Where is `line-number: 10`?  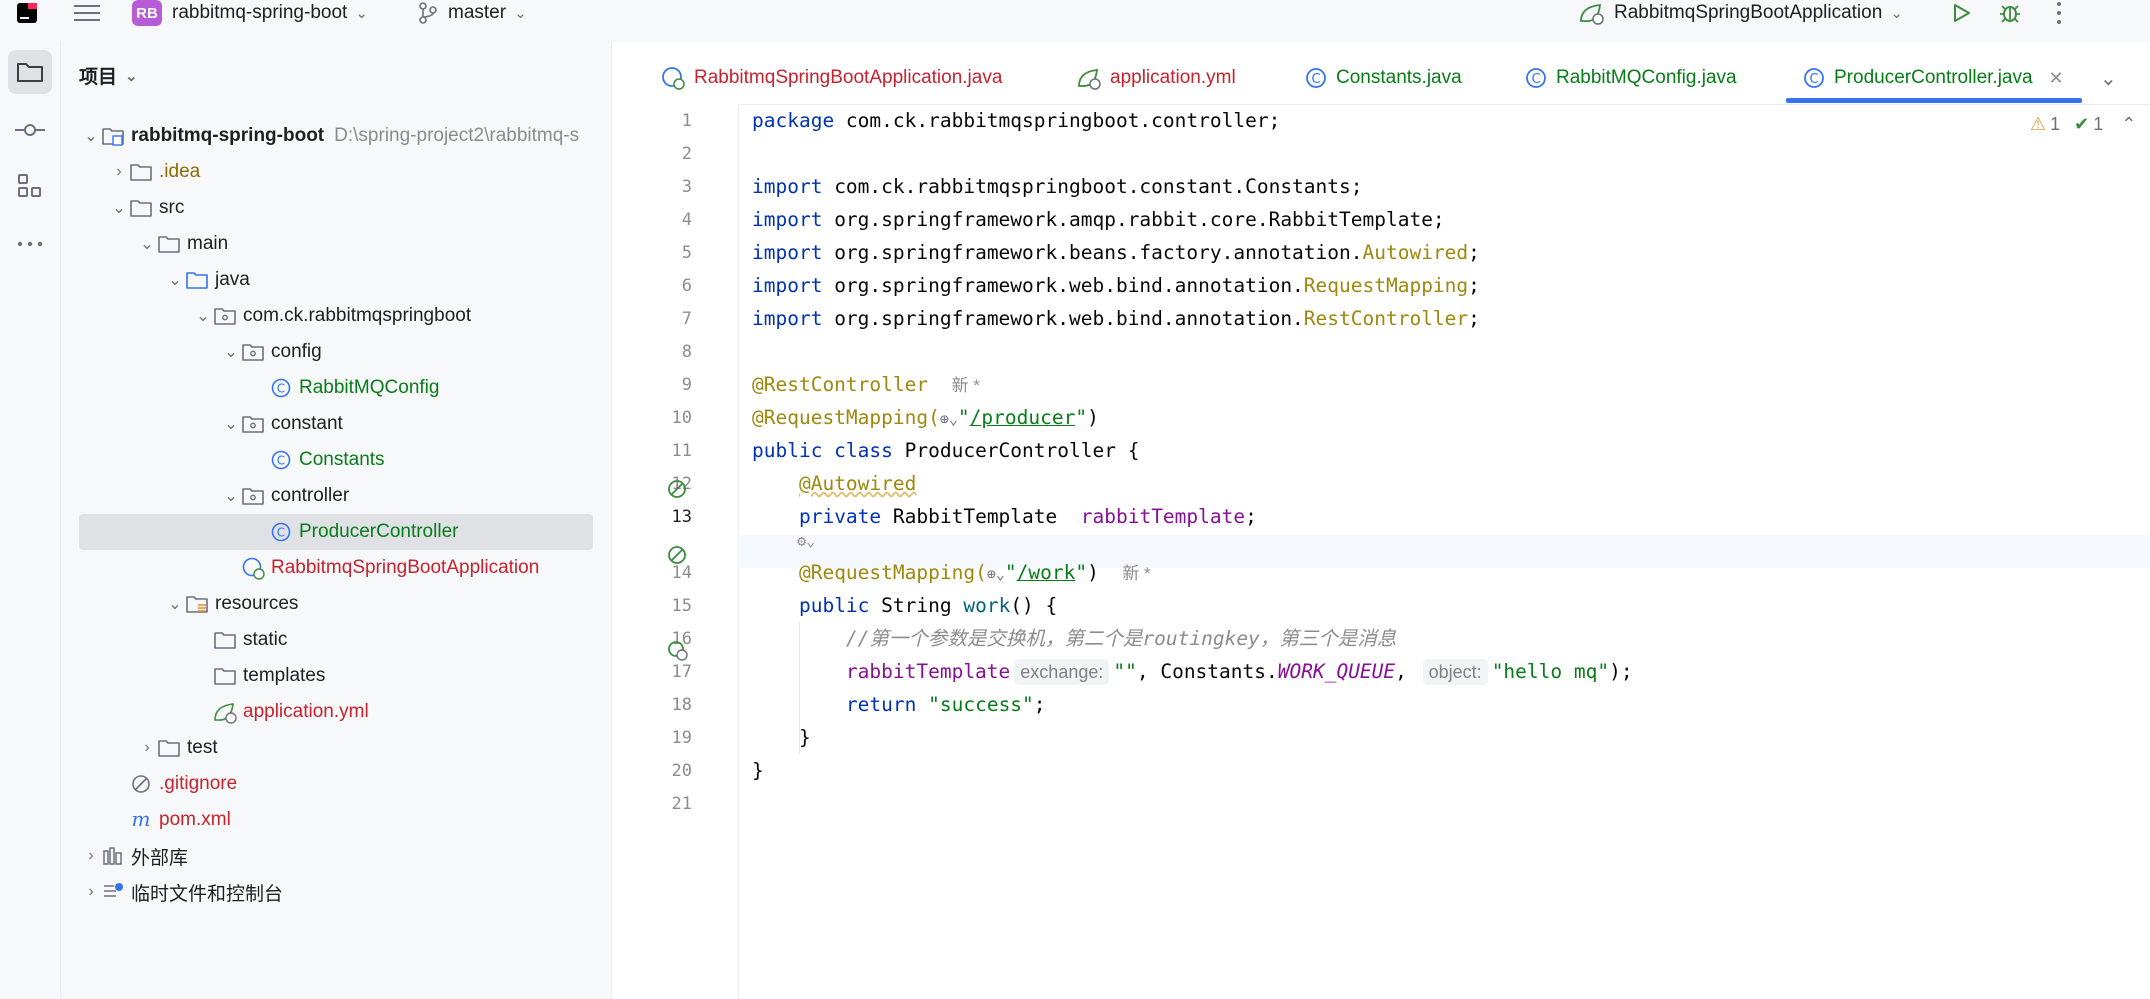 line-number: 10 is located at coordinates (672, 418).